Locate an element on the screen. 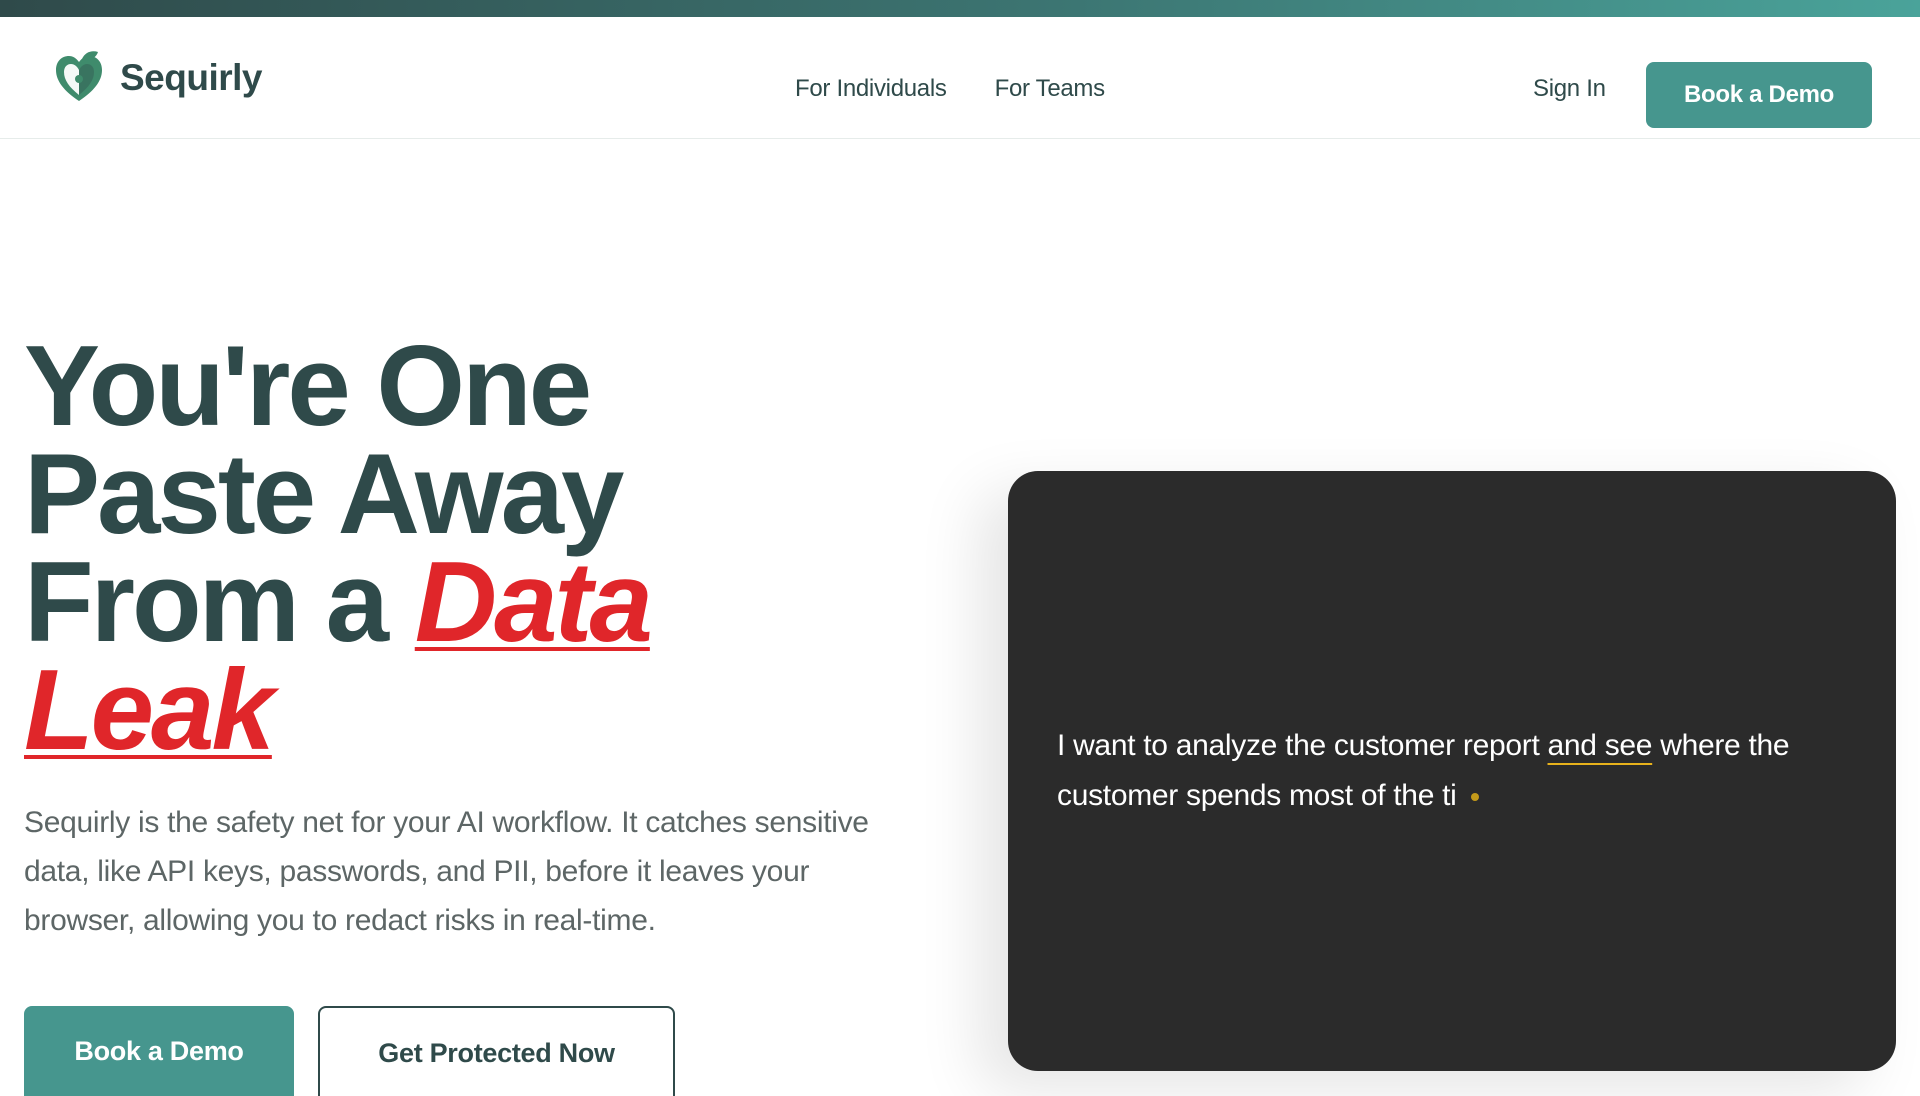 The image size is (1920, 1096). main-nav: For Individuals For Teams is located at coordinates (950, 89).